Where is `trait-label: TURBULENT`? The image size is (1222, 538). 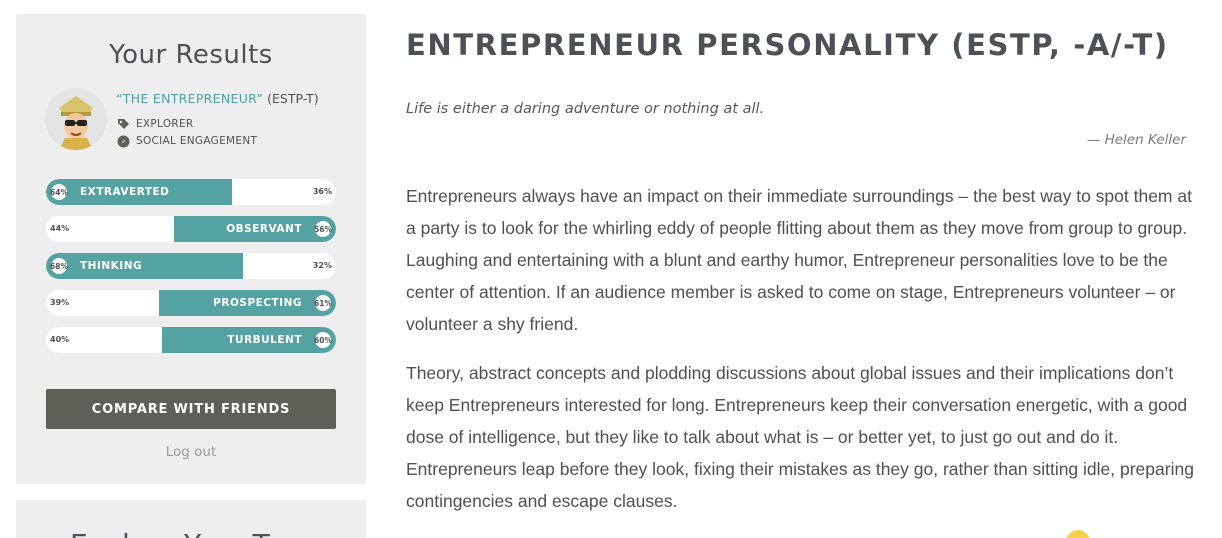
trait-label: TURBULENT is located at coordinates (264, 340).